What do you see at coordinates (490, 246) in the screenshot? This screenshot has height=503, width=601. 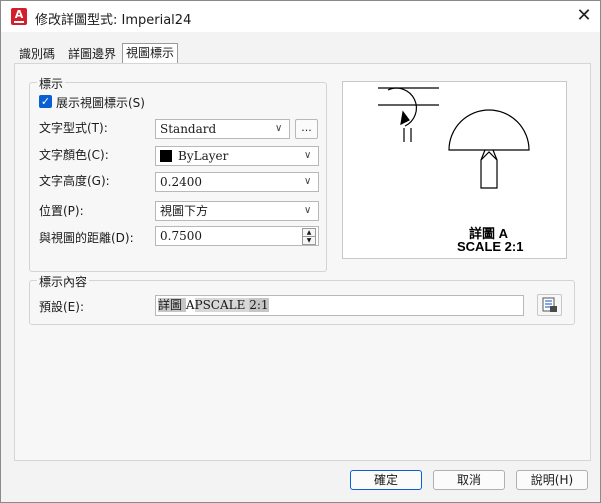 I see `preview-label-line2: SCALE 2:1` at bounding box center [490, 246].